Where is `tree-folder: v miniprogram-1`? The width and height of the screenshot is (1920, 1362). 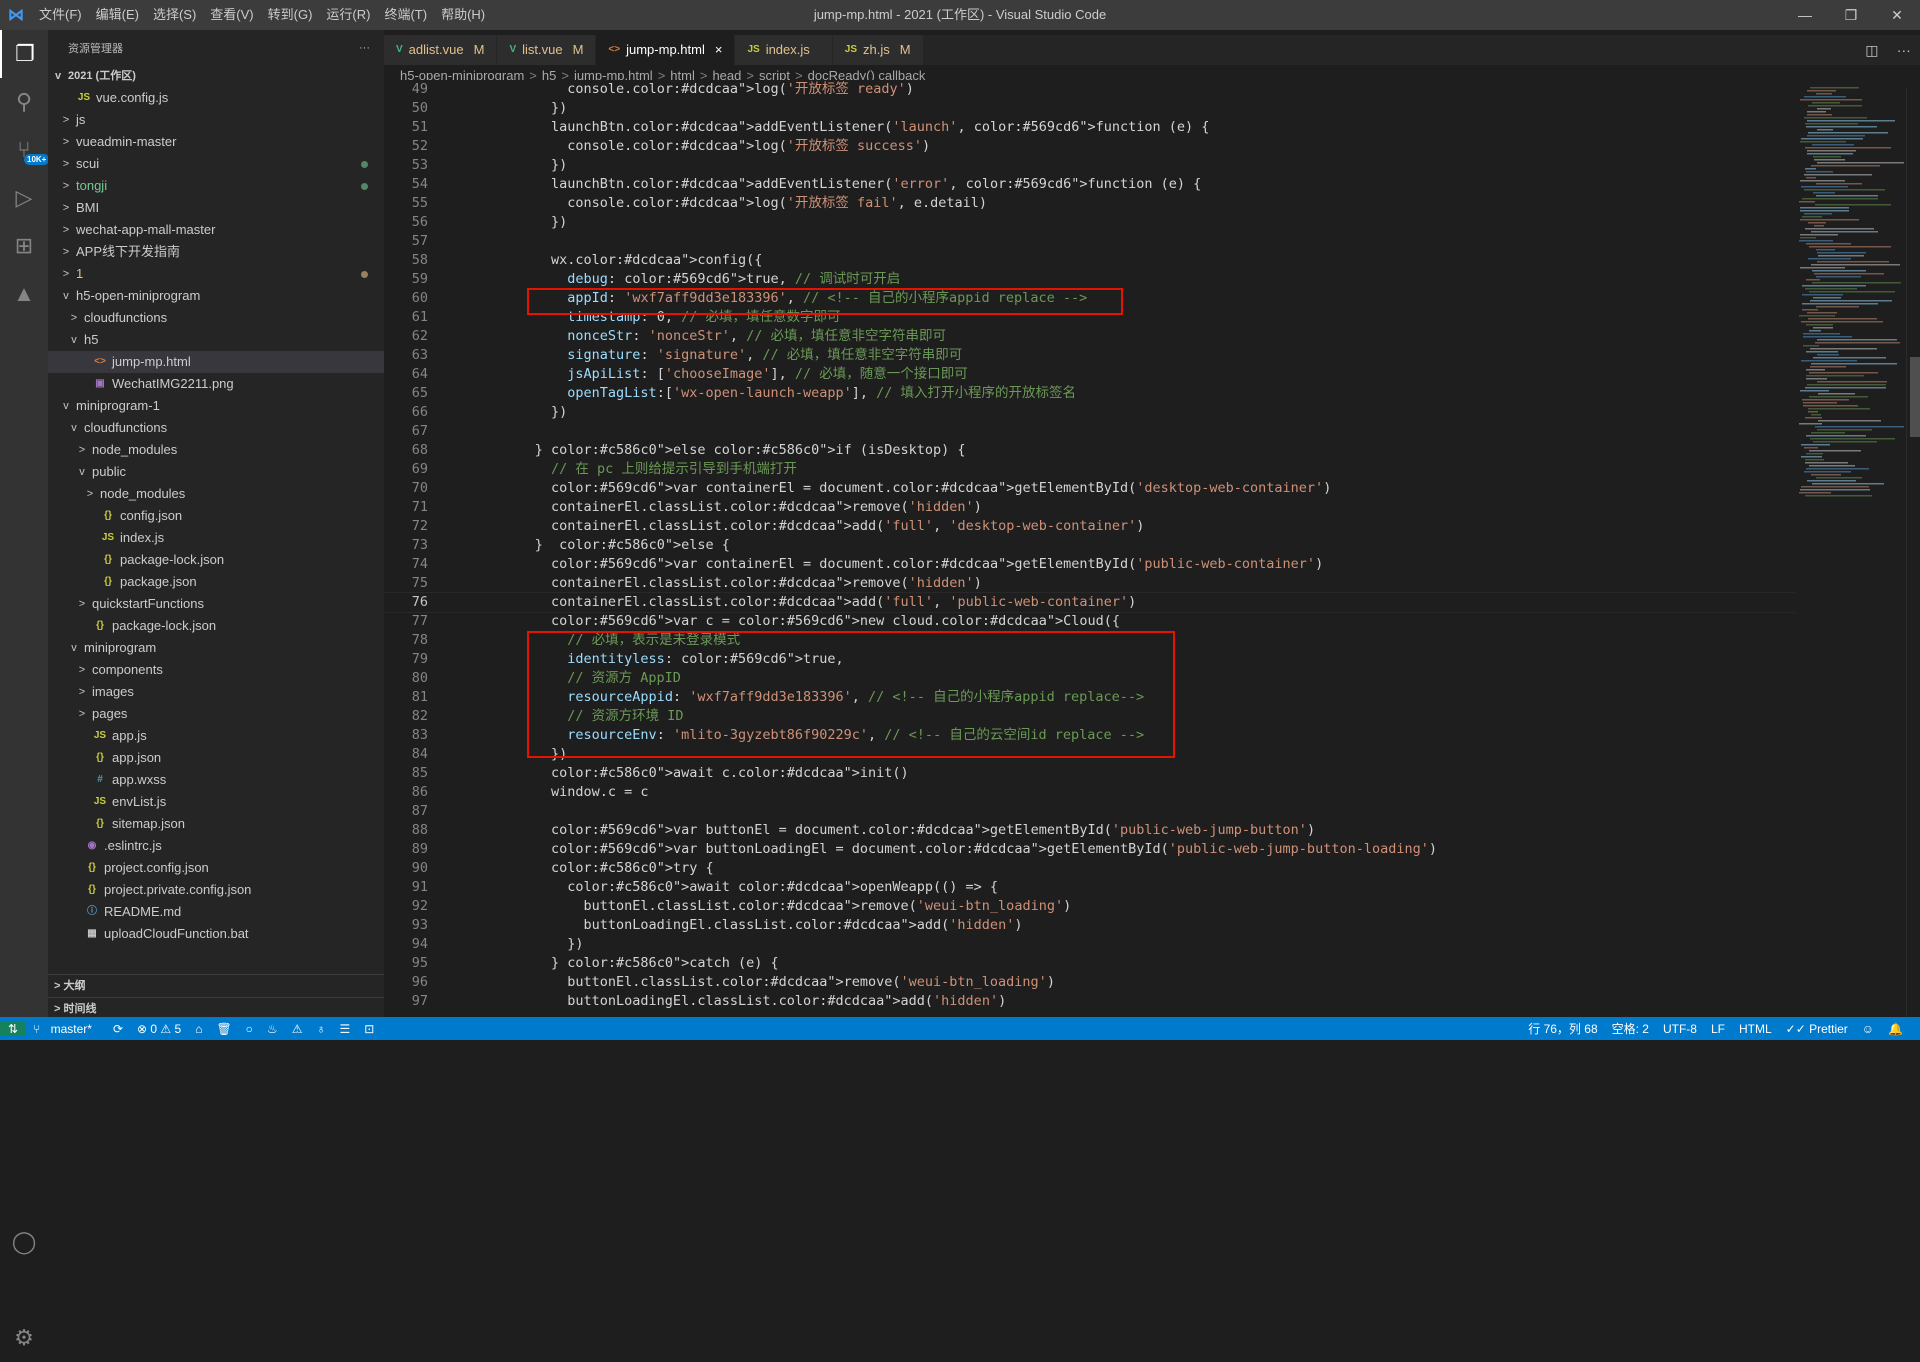
tree-folder: v miniprogram-1 is located at coordinates (216, 406).